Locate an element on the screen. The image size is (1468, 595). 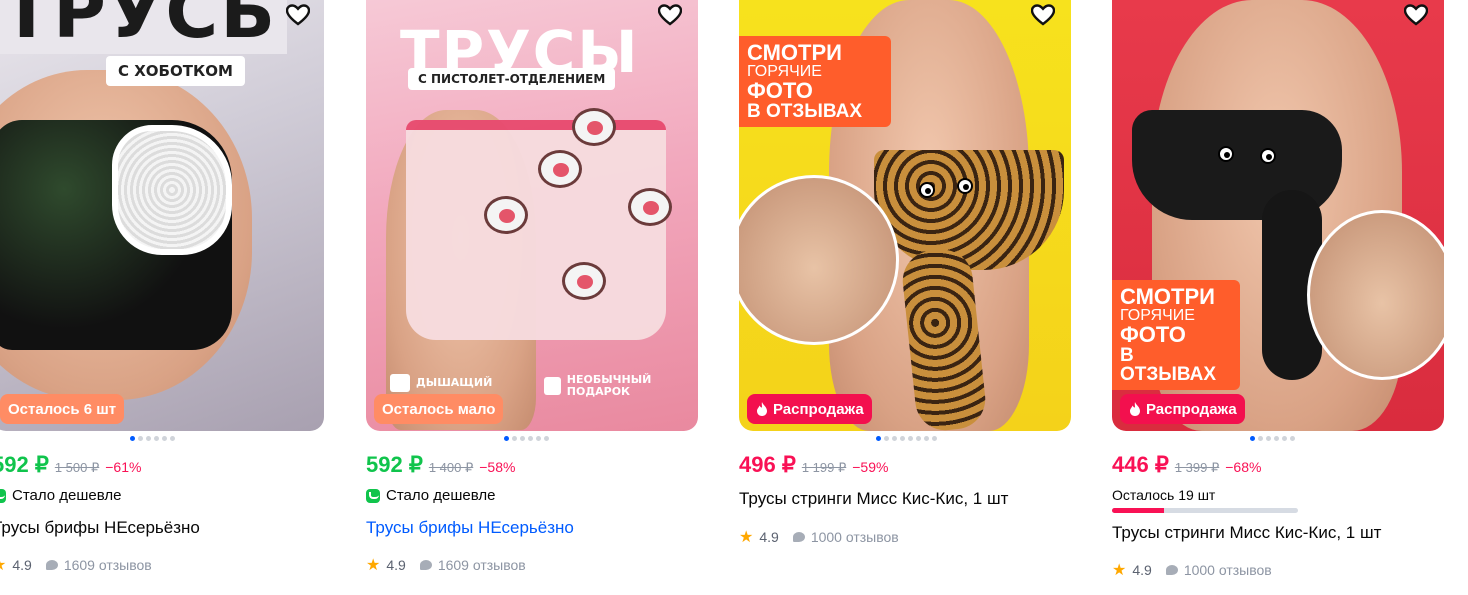
old-price: 1 399 ₽ is located at coordinates (1197, 467).